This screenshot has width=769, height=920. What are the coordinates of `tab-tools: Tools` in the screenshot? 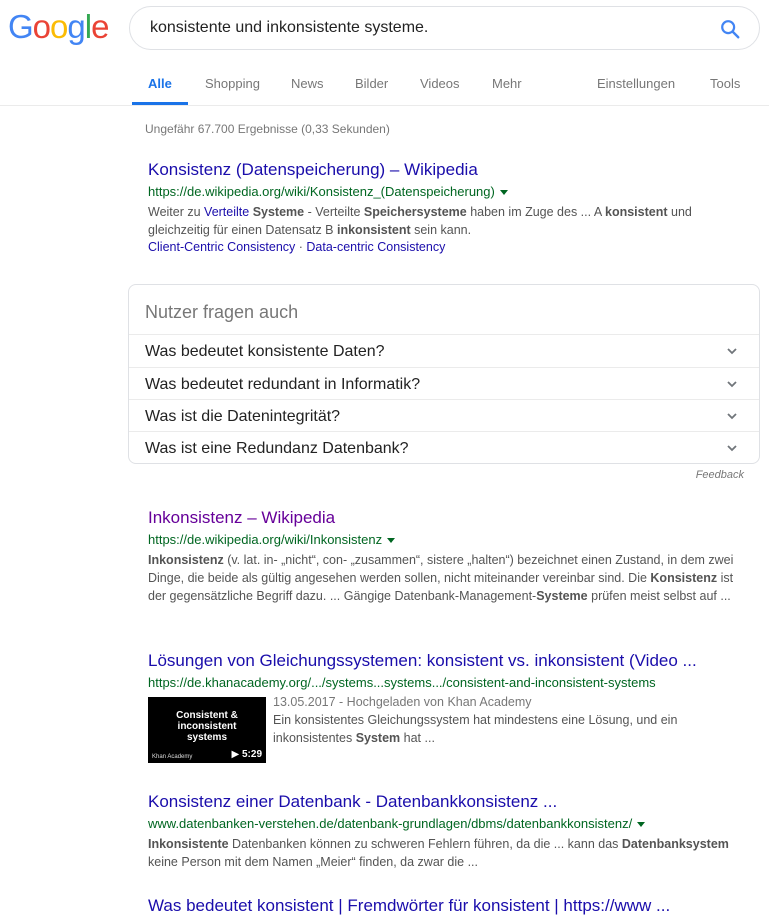 It's located at (725, 83).